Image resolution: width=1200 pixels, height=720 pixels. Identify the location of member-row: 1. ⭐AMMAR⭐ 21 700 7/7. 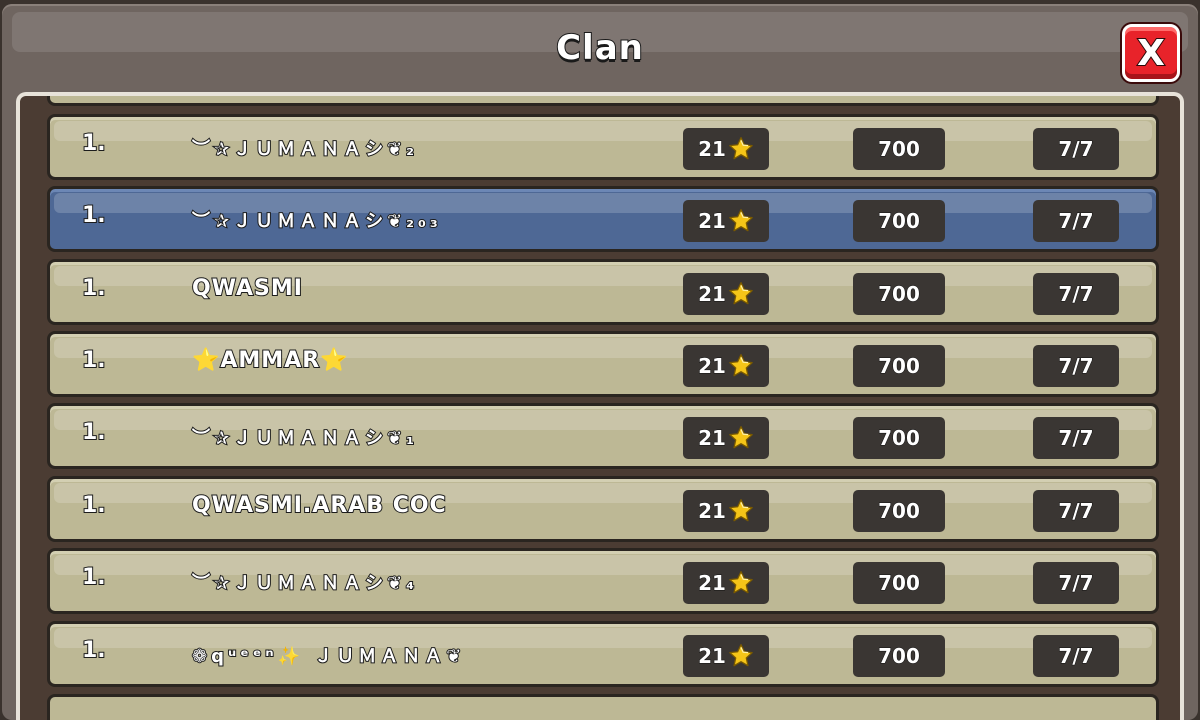
(603, 364).